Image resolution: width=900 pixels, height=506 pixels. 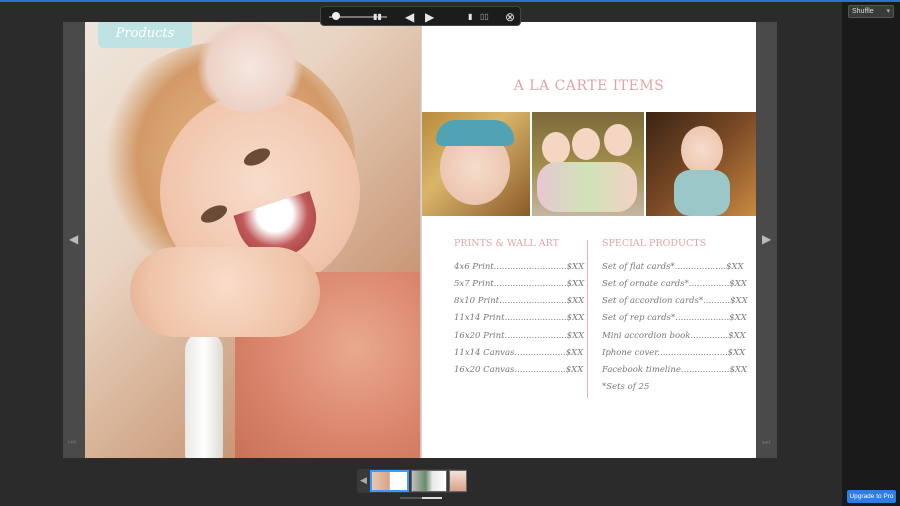 What do you see at coordinates (73, 239) in the screenshot?
I see `prev-page-arrow-icon: ◀` at bounding box center [73, 239].